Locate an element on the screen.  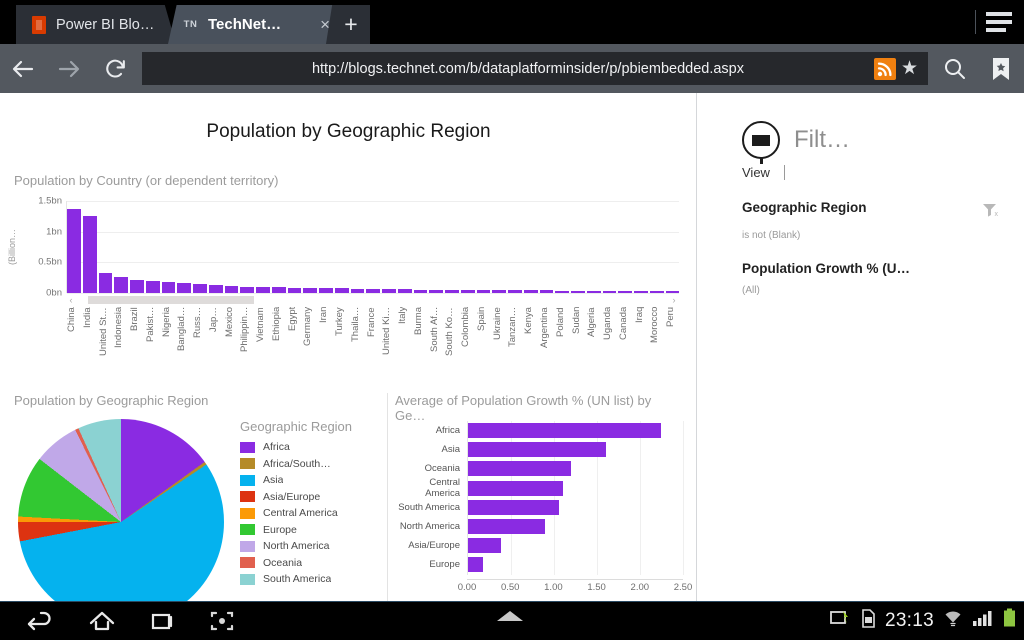
legend-item: Central America is located at coordinates (310, 513).